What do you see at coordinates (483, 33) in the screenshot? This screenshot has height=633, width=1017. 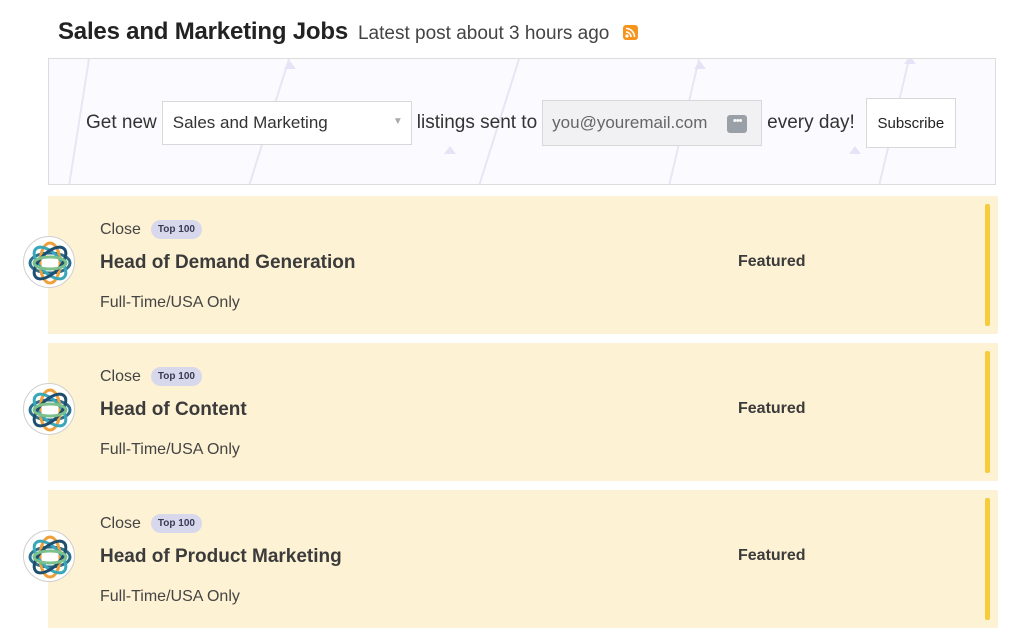 I see `latest-post-text: Latest post about 3 hours ago` at bounding box center [483, 33].